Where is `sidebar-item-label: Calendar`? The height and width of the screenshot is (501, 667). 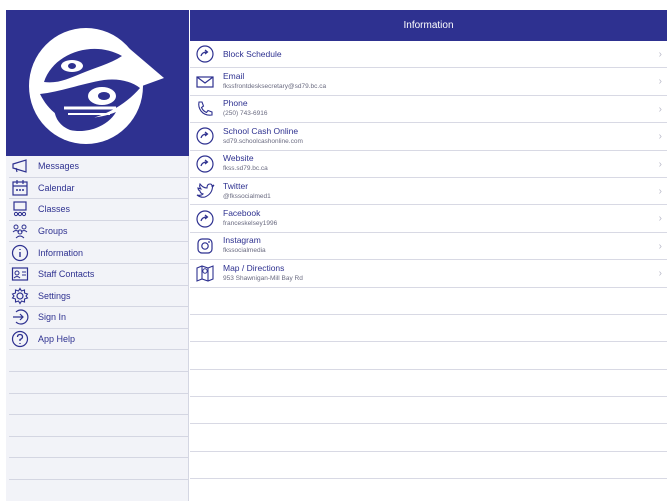 sidebar-item-label: Calendar is located at coordinates (56, 187).